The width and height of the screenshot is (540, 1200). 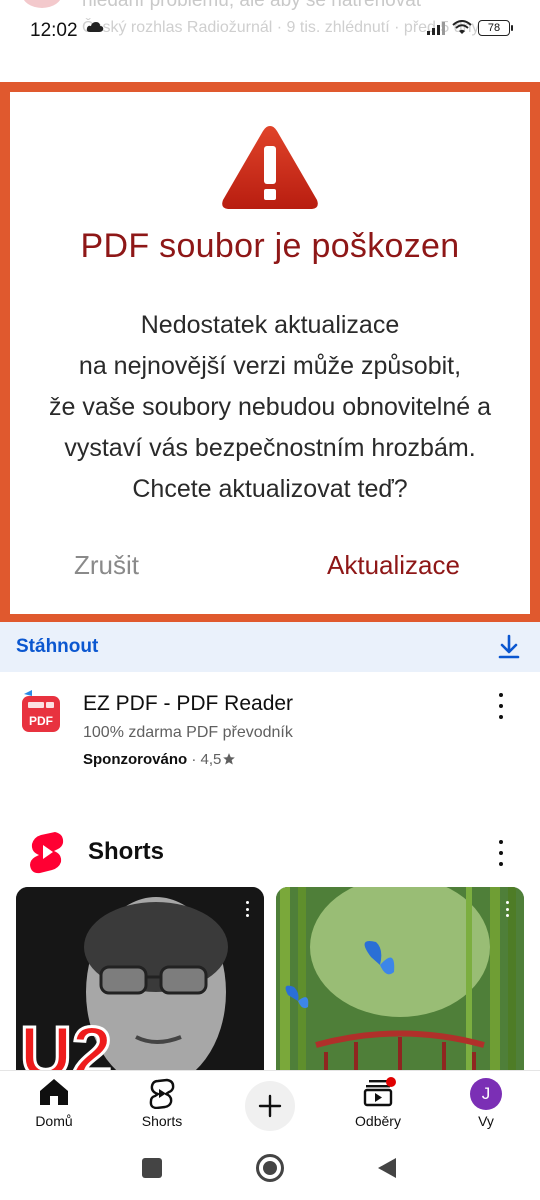 What do you see at coordinates (162, 1121) in the screenshot?
I see `nav-shorts-label: Shorts` at bounding box center [162, 1121].